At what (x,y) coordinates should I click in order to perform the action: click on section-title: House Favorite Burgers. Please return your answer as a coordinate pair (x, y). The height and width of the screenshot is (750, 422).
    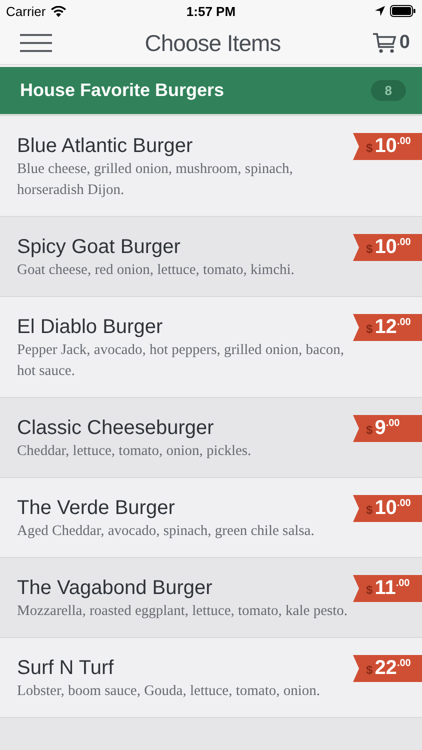
    Looking at the image, I should click on (122, 90).